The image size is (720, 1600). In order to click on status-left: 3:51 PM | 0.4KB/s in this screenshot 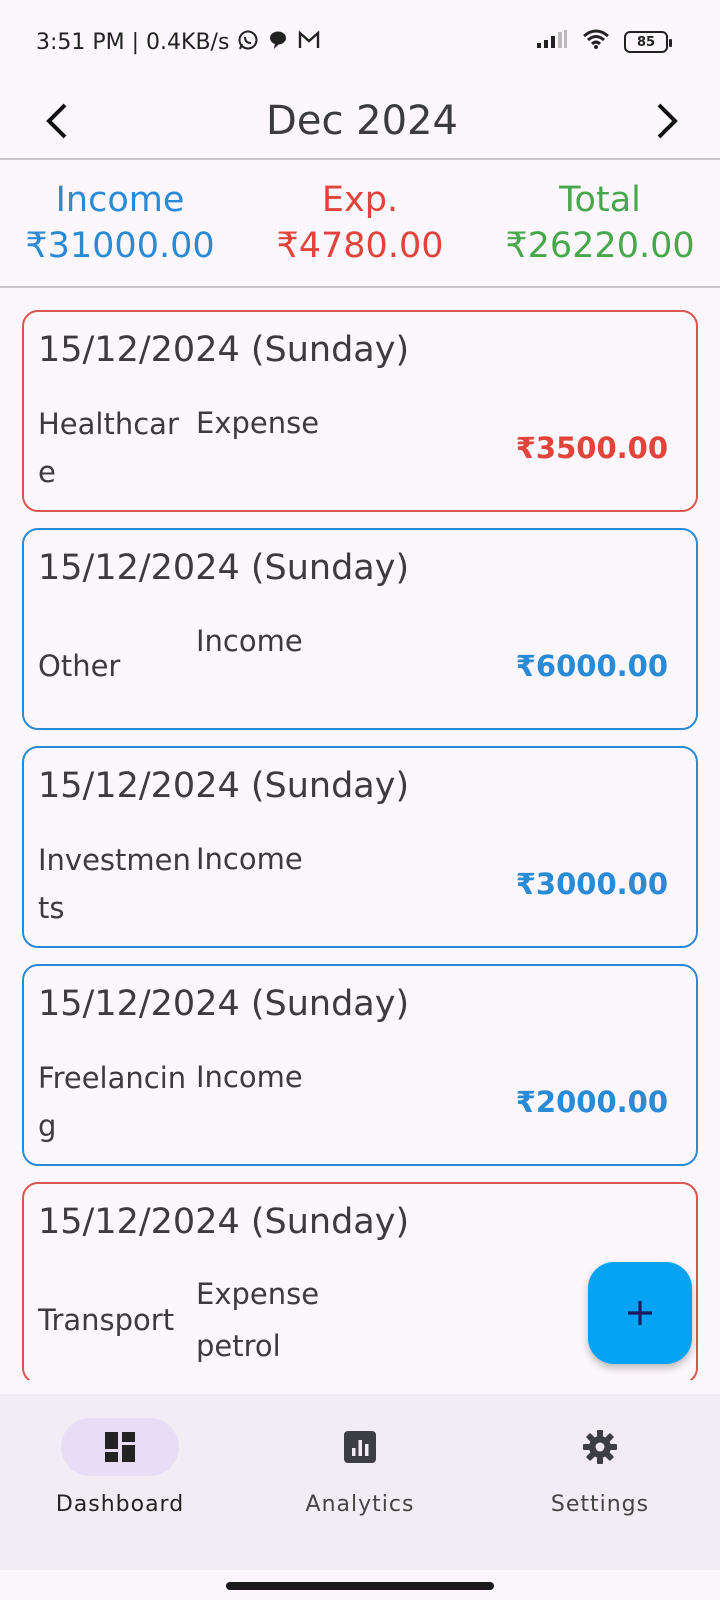, I will do `click(178, 42)`.